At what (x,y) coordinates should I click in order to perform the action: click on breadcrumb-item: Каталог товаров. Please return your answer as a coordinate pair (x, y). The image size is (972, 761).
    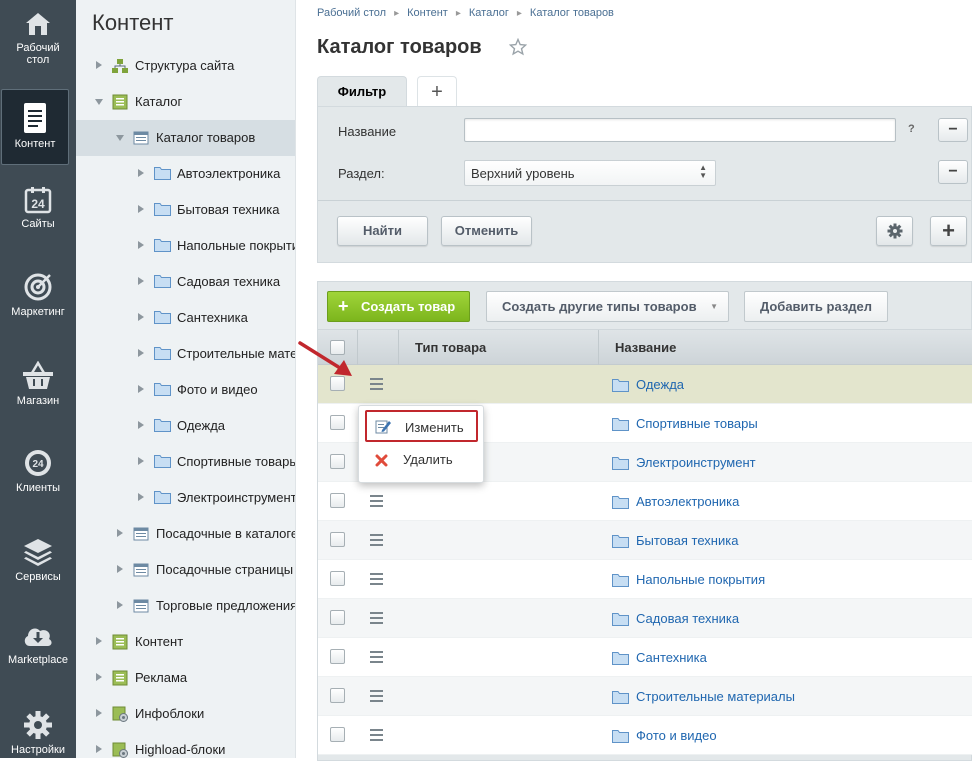
    Looking at the image, I should click on (572, 13).